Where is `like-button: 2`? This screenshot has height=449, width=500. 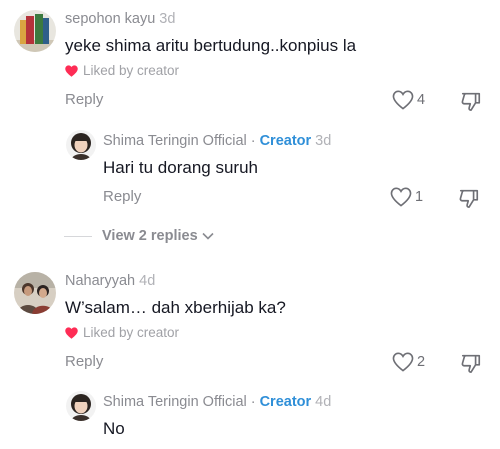 like-button: 2 is located at coordinates (408, 362).